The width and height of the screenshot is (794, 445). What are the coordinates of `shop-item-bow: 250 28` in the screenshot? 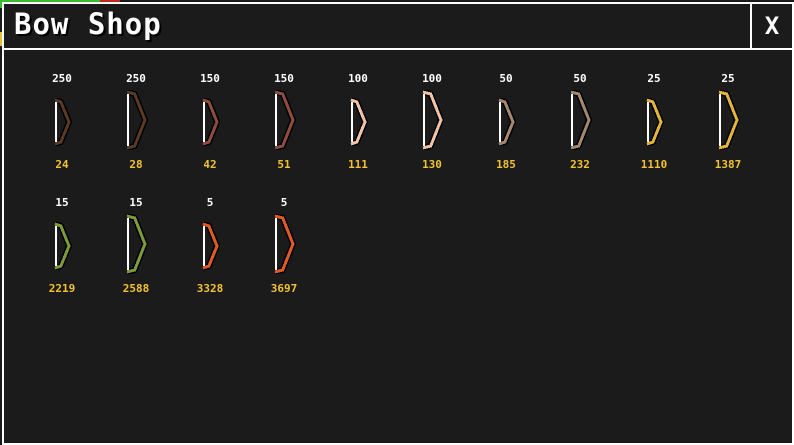 It's located at (136, 121).